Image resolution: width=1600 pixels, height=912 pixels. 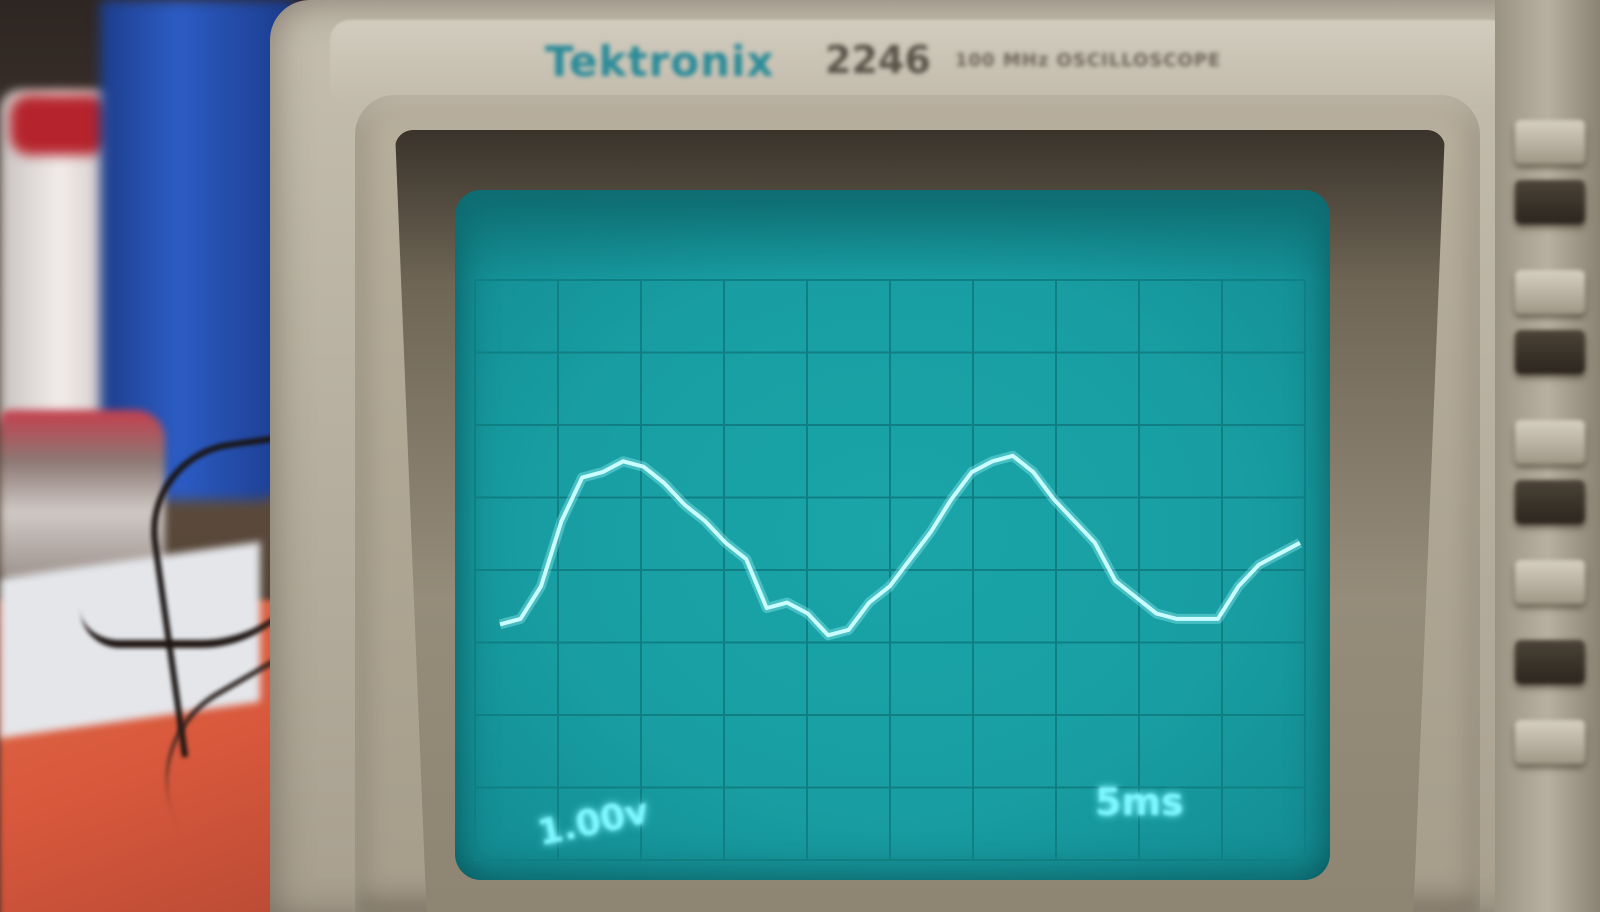 What do you see at coordinates (1088, 60) in the screenshot?
I see `model-description: 100 MHz OSCILLOSCOPE` at bounding box center [1088, 60].